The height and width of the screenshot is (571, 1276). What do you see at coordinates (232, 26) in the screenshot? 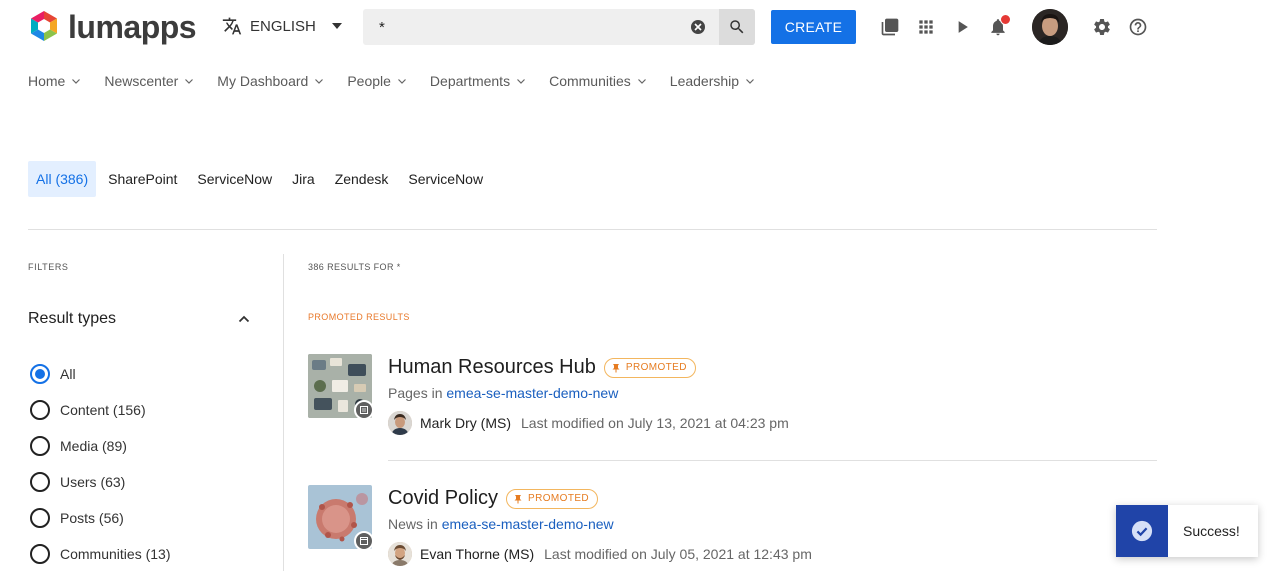
I see `translate-icon` at bounding box center [232, 26].